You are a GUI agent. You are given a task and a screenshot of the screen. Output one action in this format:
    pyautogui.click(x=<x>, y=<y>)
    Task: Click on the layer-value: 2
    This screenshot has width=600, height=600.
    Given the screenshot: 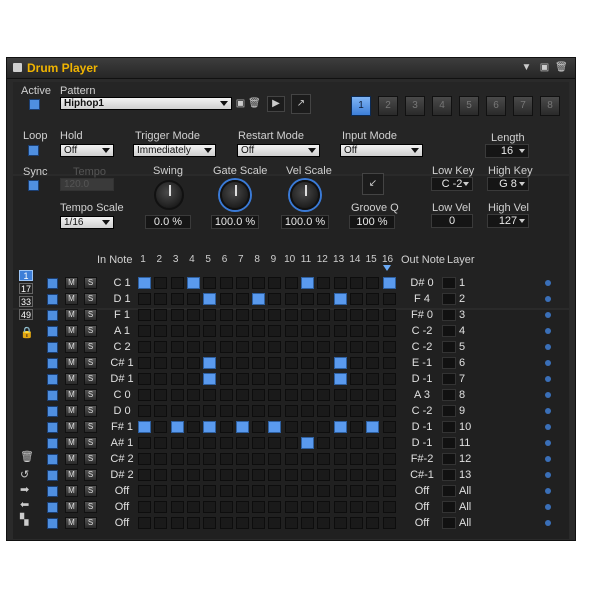 What is the action you would take?
    pyautogui.click(x=462, y=299)
    